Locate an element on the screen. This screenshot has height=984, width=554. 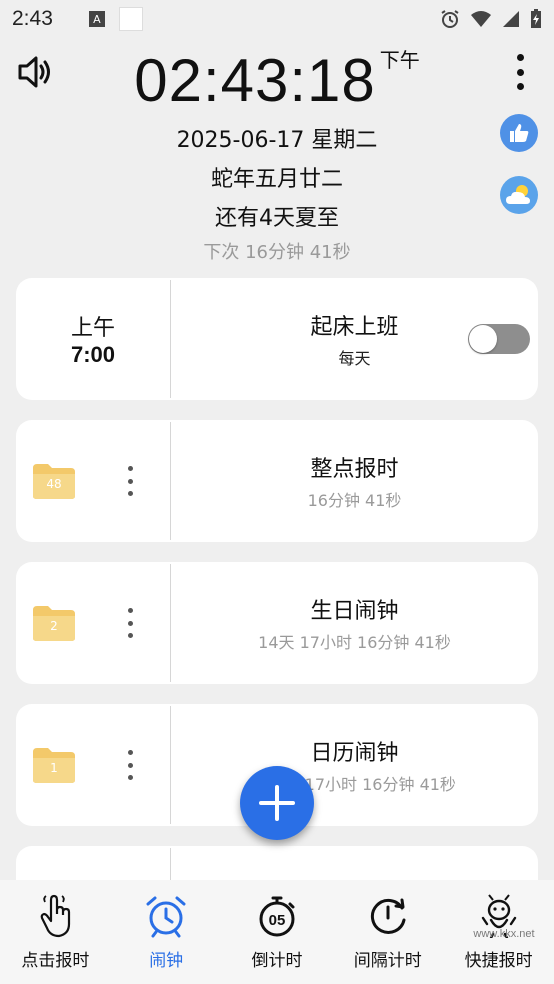
nav-alarm: 闹钟 is located at coordinates (166, 932).